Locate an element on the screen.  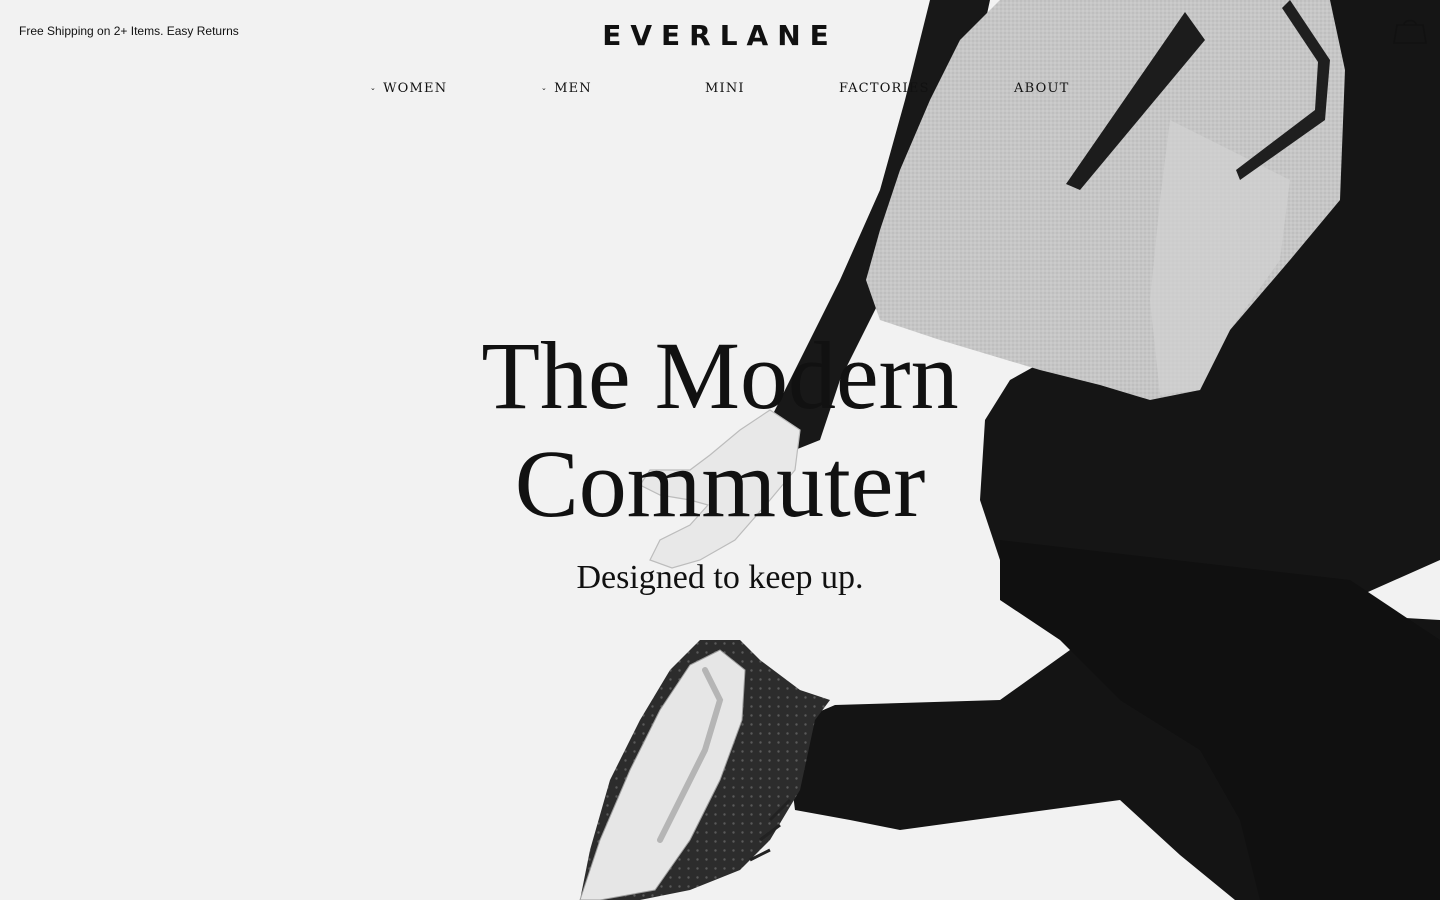
nav-item-label: ABOUT is located at coordinates (1042, 88).